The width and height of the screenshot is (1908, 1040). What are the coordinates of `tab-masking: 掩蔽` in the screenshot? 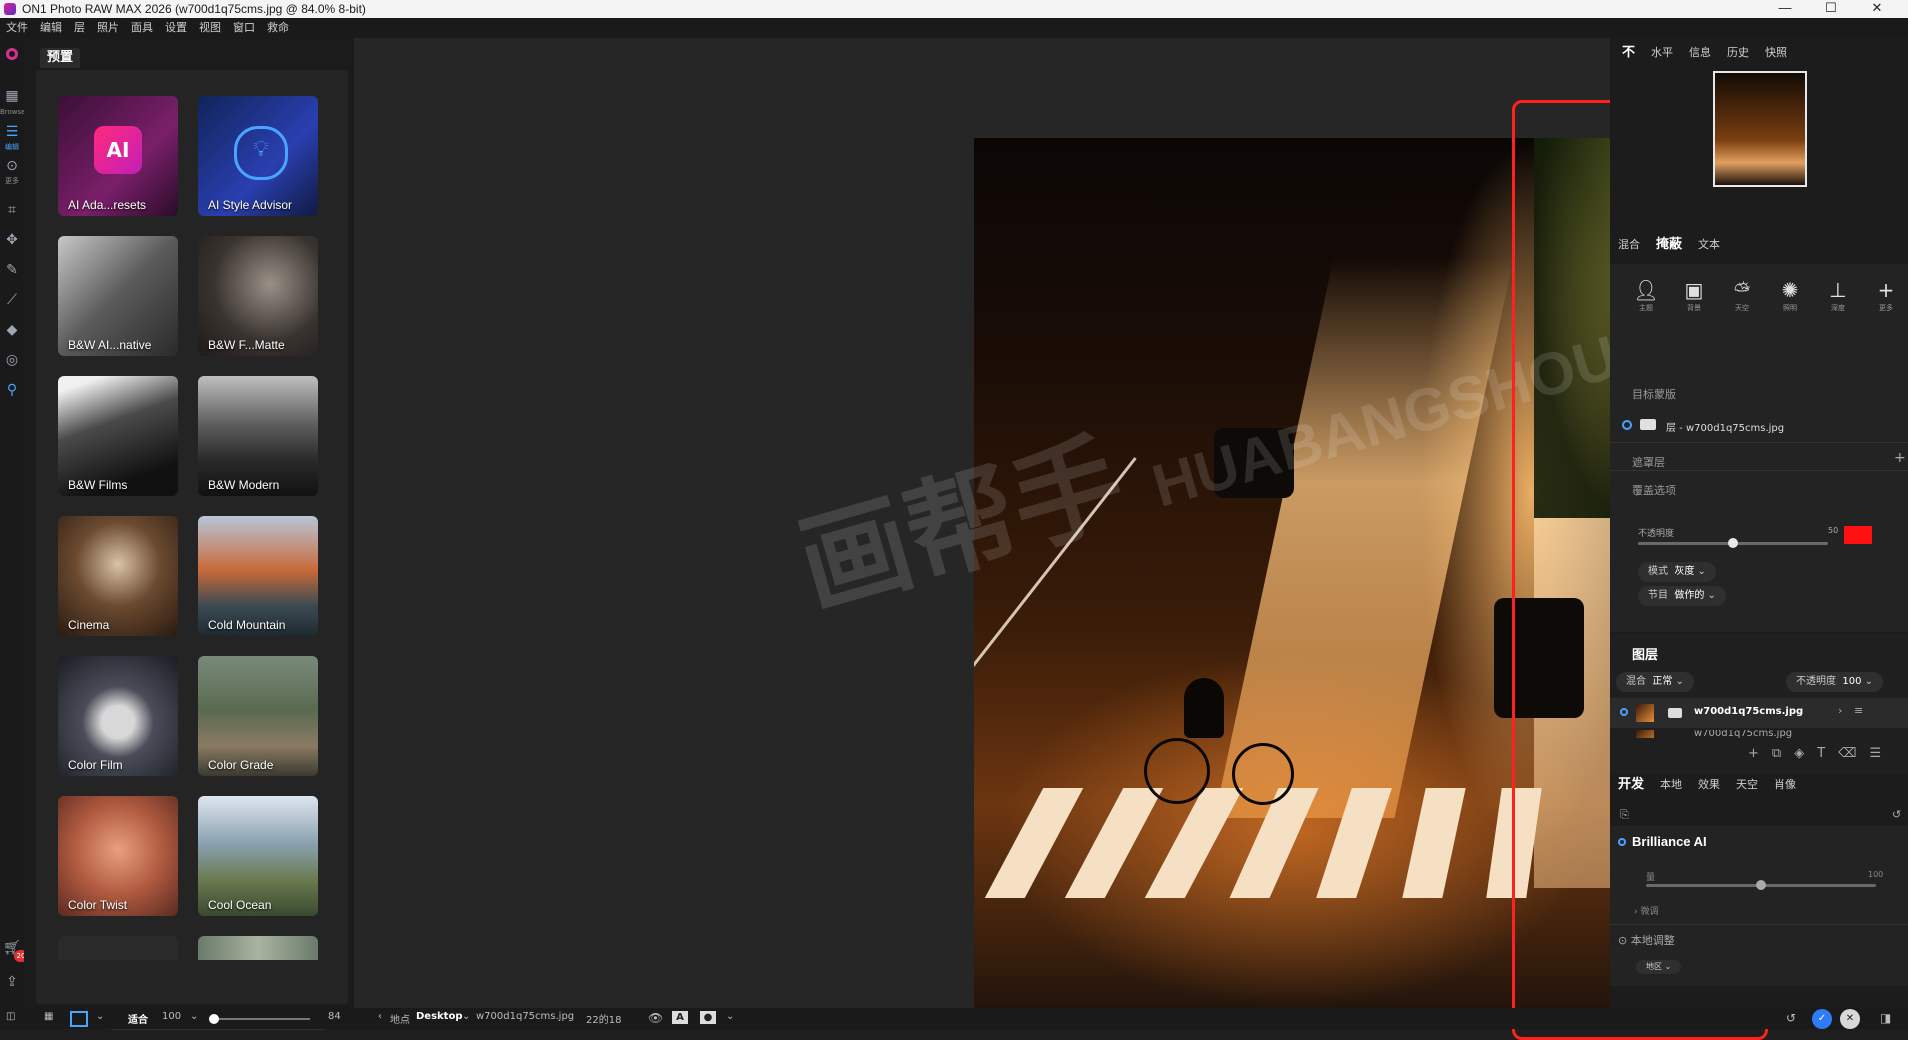 It's located at (1669, 245).